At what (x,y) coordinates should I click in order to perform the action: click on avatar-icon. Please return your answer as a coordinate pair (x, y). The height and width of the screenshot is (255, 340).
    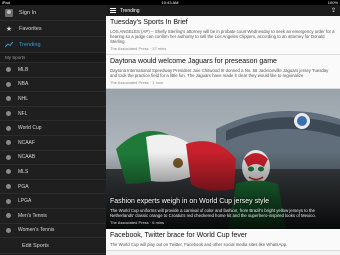
    Looking at the image, I should click on (9, 12).